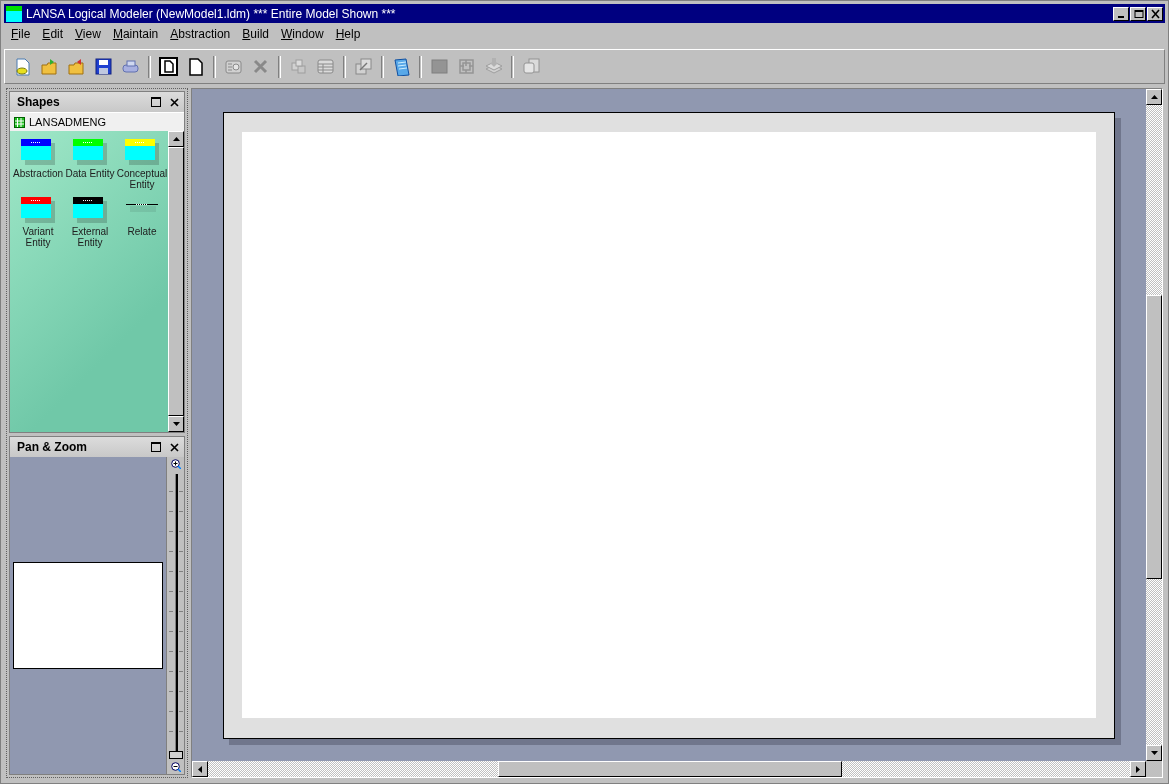 This screenshot has width=1169, height=784. What do you see at coordinates (53, 34) in the screenshot?
I see `menu-item: Edit` at bounding box center [53, 34].